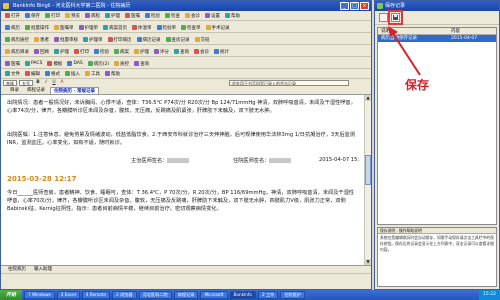 The image size is (500, 300). Describe the element at coordinates (72, 74) in the screenshot. I see `toolbar-button: 插入` at that location.